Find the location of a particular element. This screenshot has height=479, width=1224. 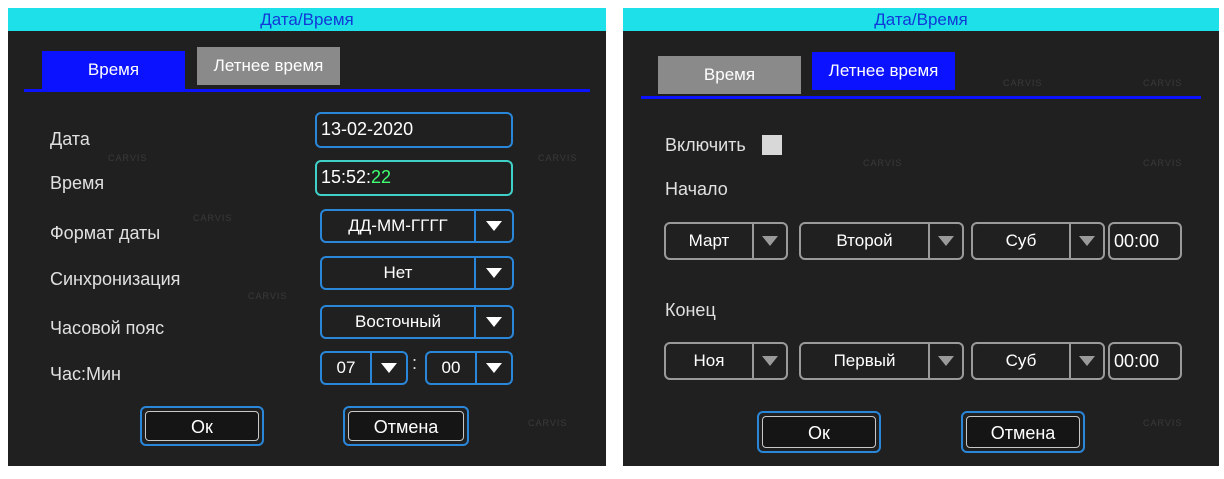

end-day-value: Суб is located at coordinates (1021, 360).